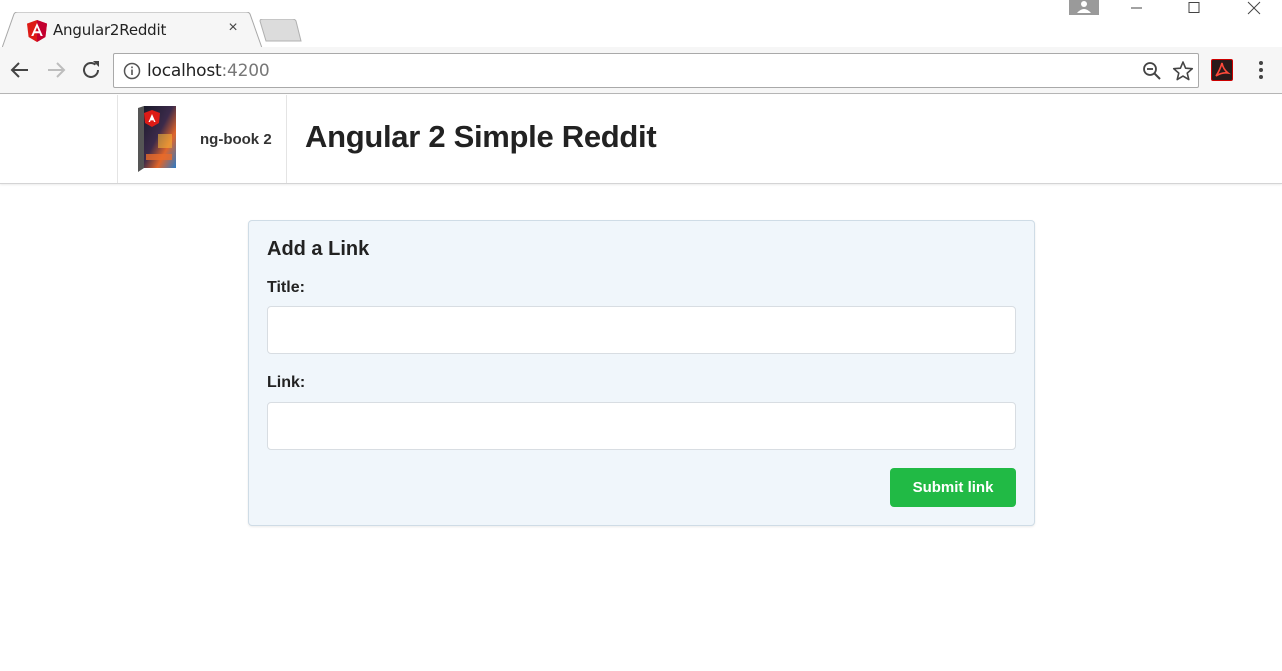 The height and width of the screenshot is (671, 1282). Describe the element at coordinates (91, 70) in the screenshot. I see `reload-icon` at that location.